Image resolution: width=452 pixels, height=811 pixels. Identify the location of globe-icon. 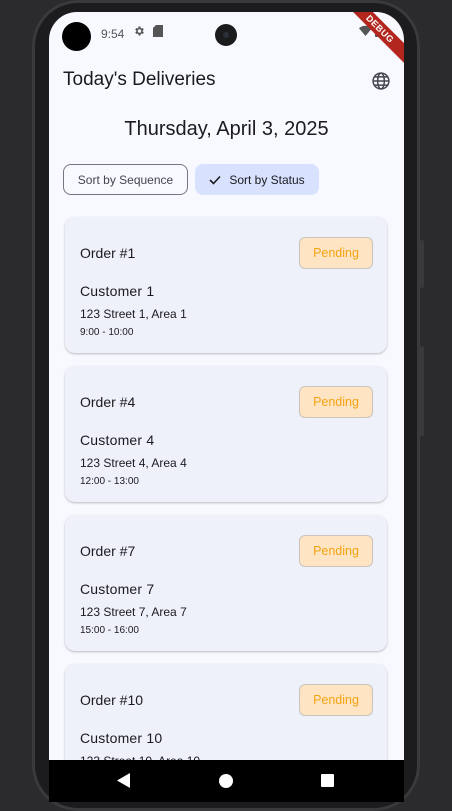
(381, 81).